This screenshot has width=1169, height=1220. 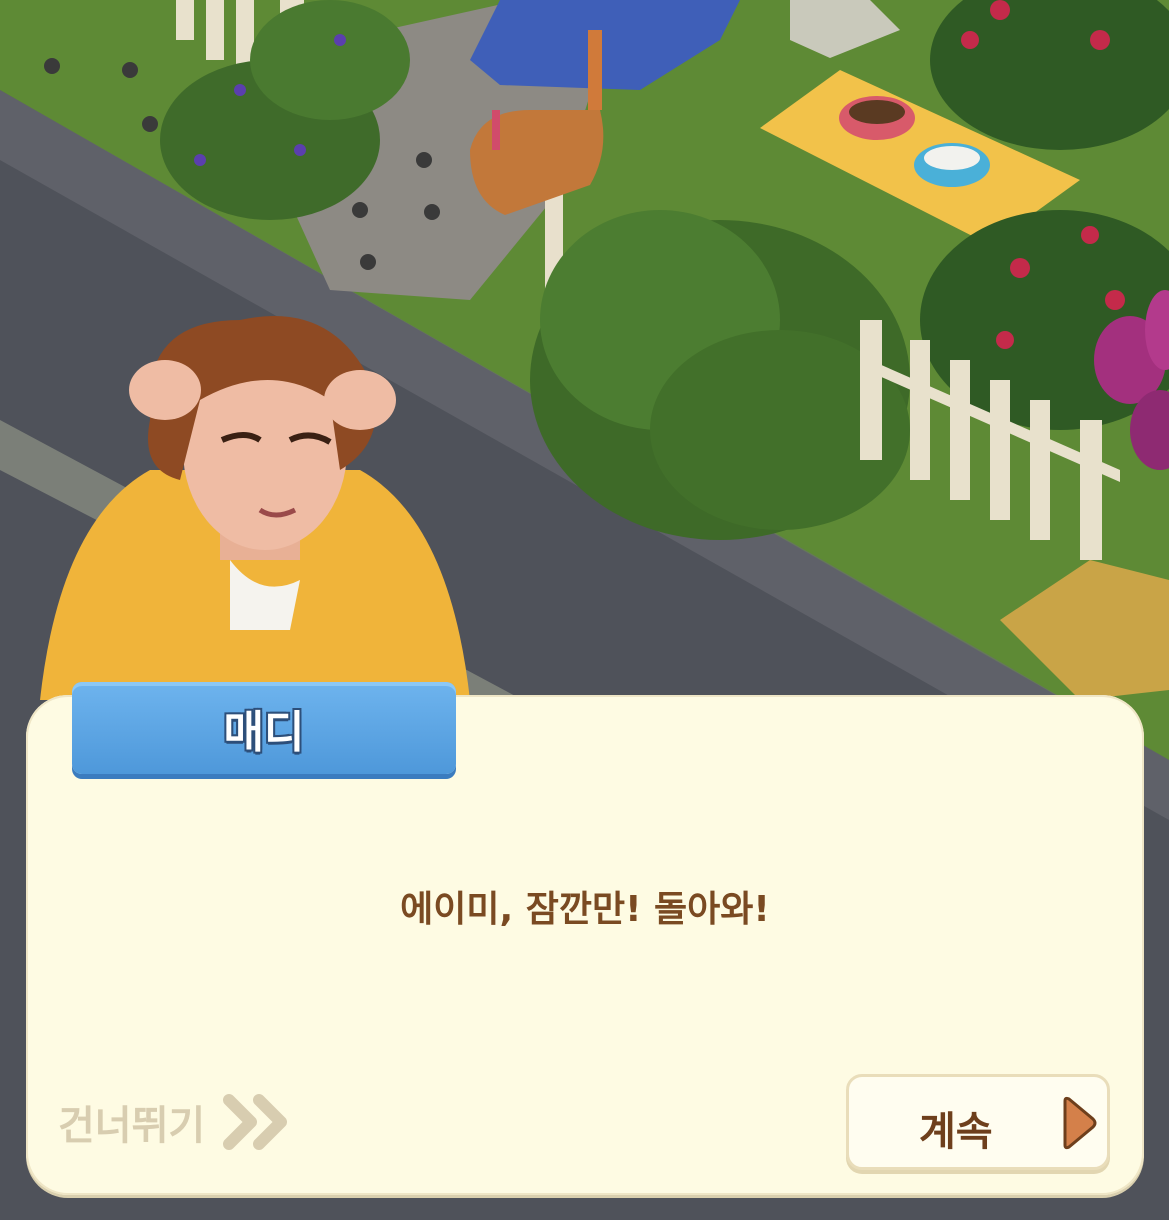 I want to click on dialog-line: 에이미, 잠깐만! 돌아와!, so click(x=585, y=909).